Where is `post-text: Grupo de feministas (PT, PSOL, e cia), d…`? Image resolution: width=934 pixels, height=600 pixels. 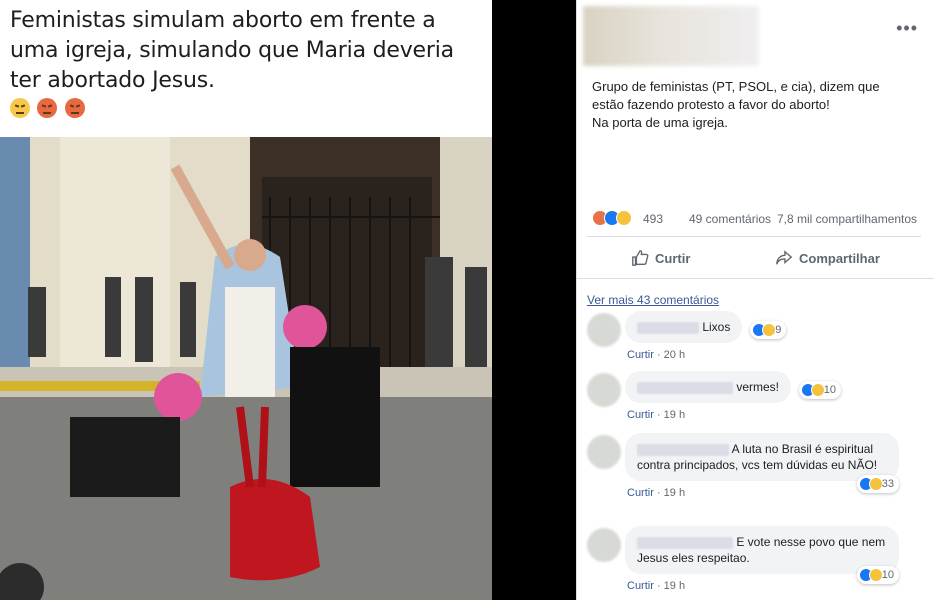 post-text: Grupo de feministas (PT, PSOL, e cia), d… is located at coordinates (755, 133).